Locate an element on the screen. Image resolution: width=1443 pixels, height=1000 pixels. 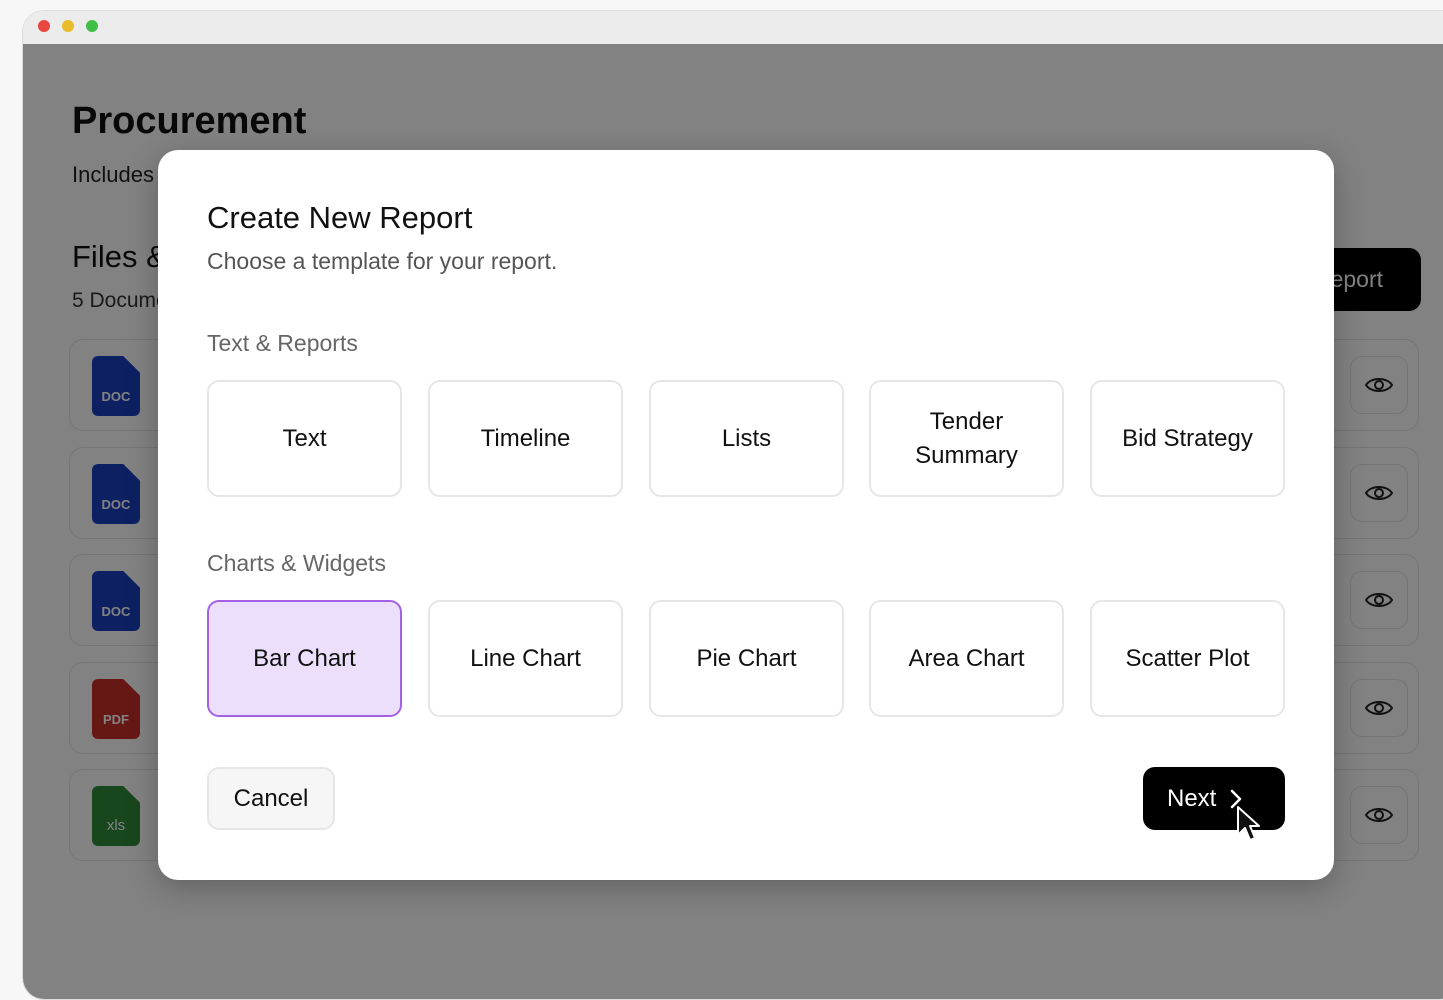
template-tender-summary: Tender Summary is located at coordinates (966, 438).